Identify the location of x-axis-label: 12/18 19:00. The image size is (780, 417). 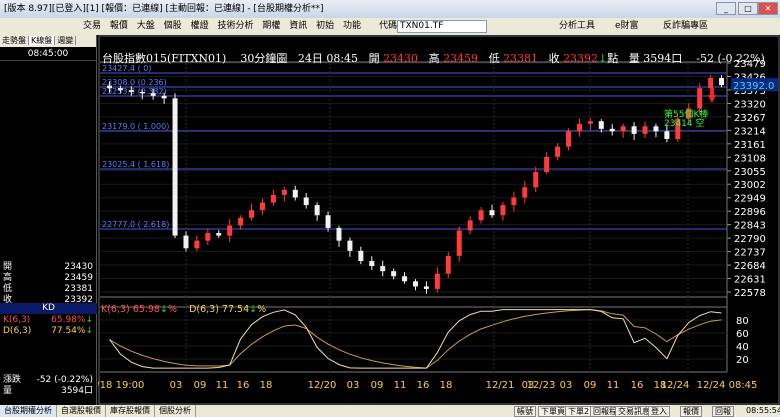
(121, 385).